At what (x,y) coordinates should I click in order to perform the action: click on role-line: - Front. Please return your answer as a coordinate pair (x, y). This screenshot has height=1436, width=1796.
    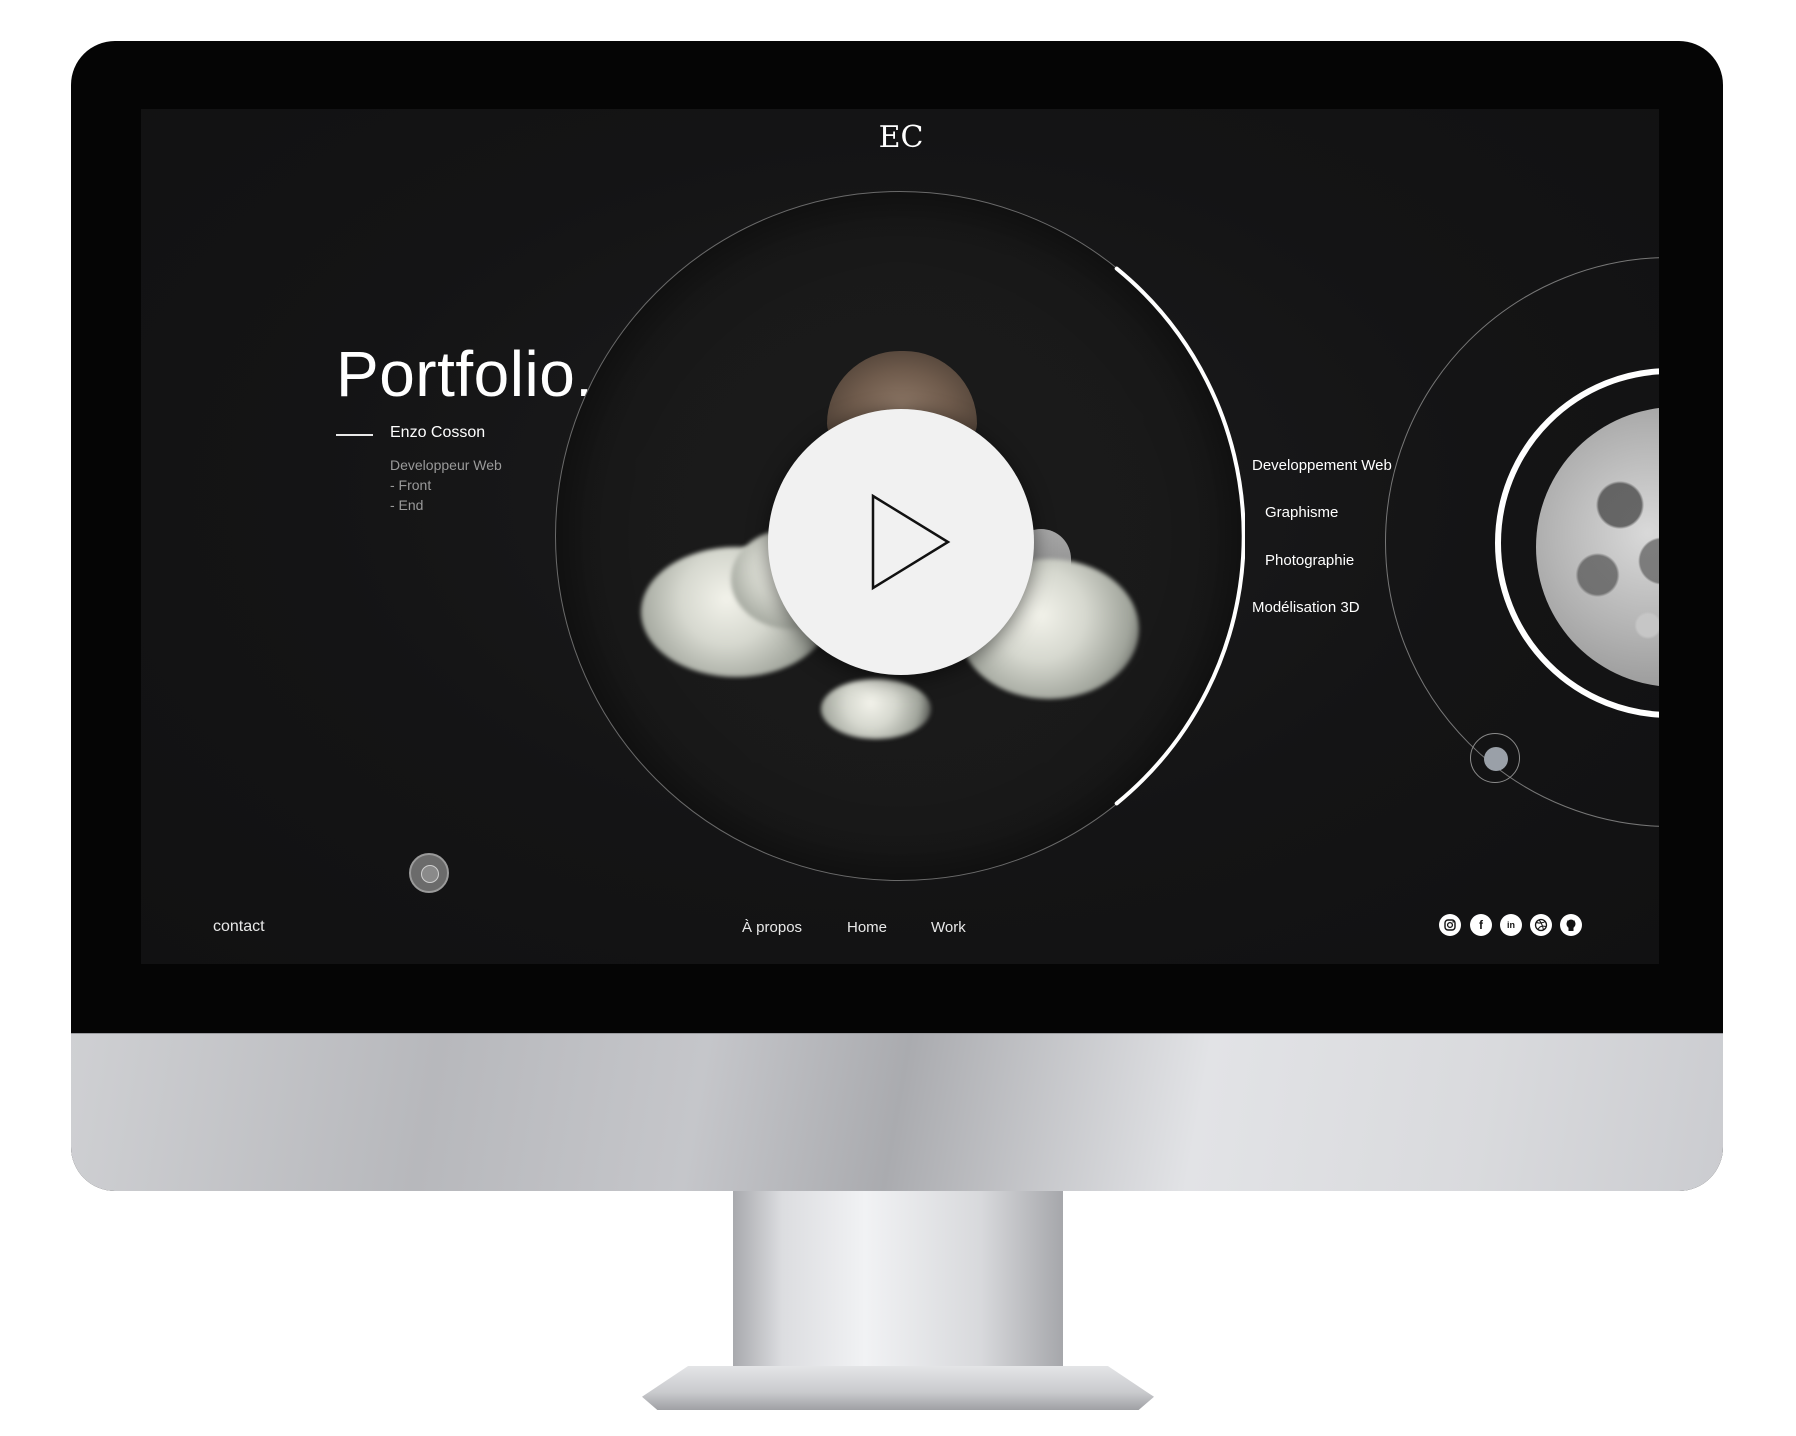
    Looking at the image, I should click on (411, 485).